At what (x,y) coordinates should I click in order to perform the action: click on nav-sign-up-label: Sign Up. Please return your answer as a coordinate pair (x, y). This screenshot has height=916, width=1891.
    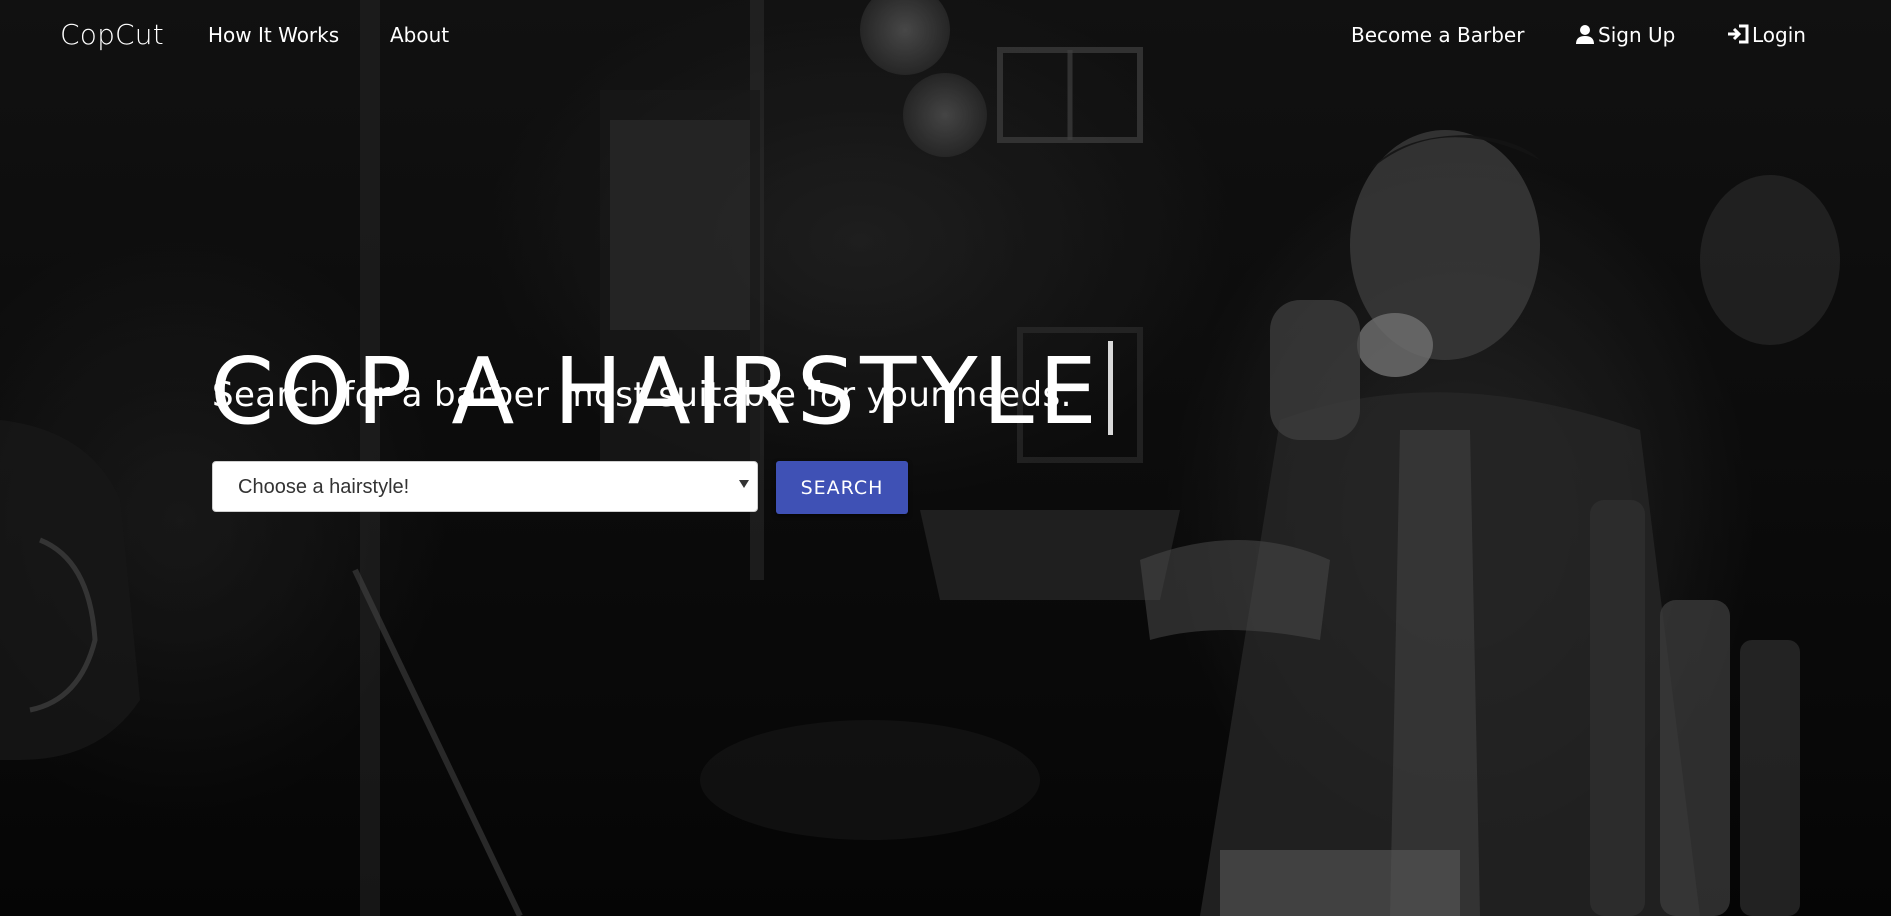
    Looking at the image, I should click on (1637, 35).